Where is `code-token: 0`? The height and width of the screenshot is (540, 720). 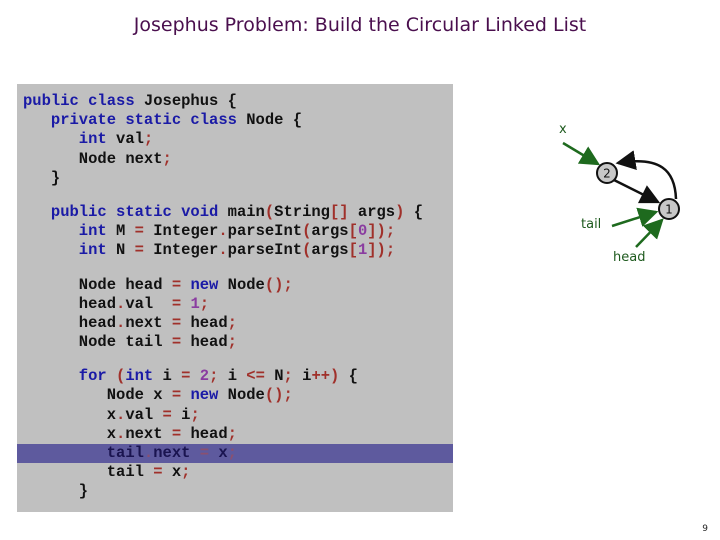 code-token: 0 is located at coordinates (362, 231).